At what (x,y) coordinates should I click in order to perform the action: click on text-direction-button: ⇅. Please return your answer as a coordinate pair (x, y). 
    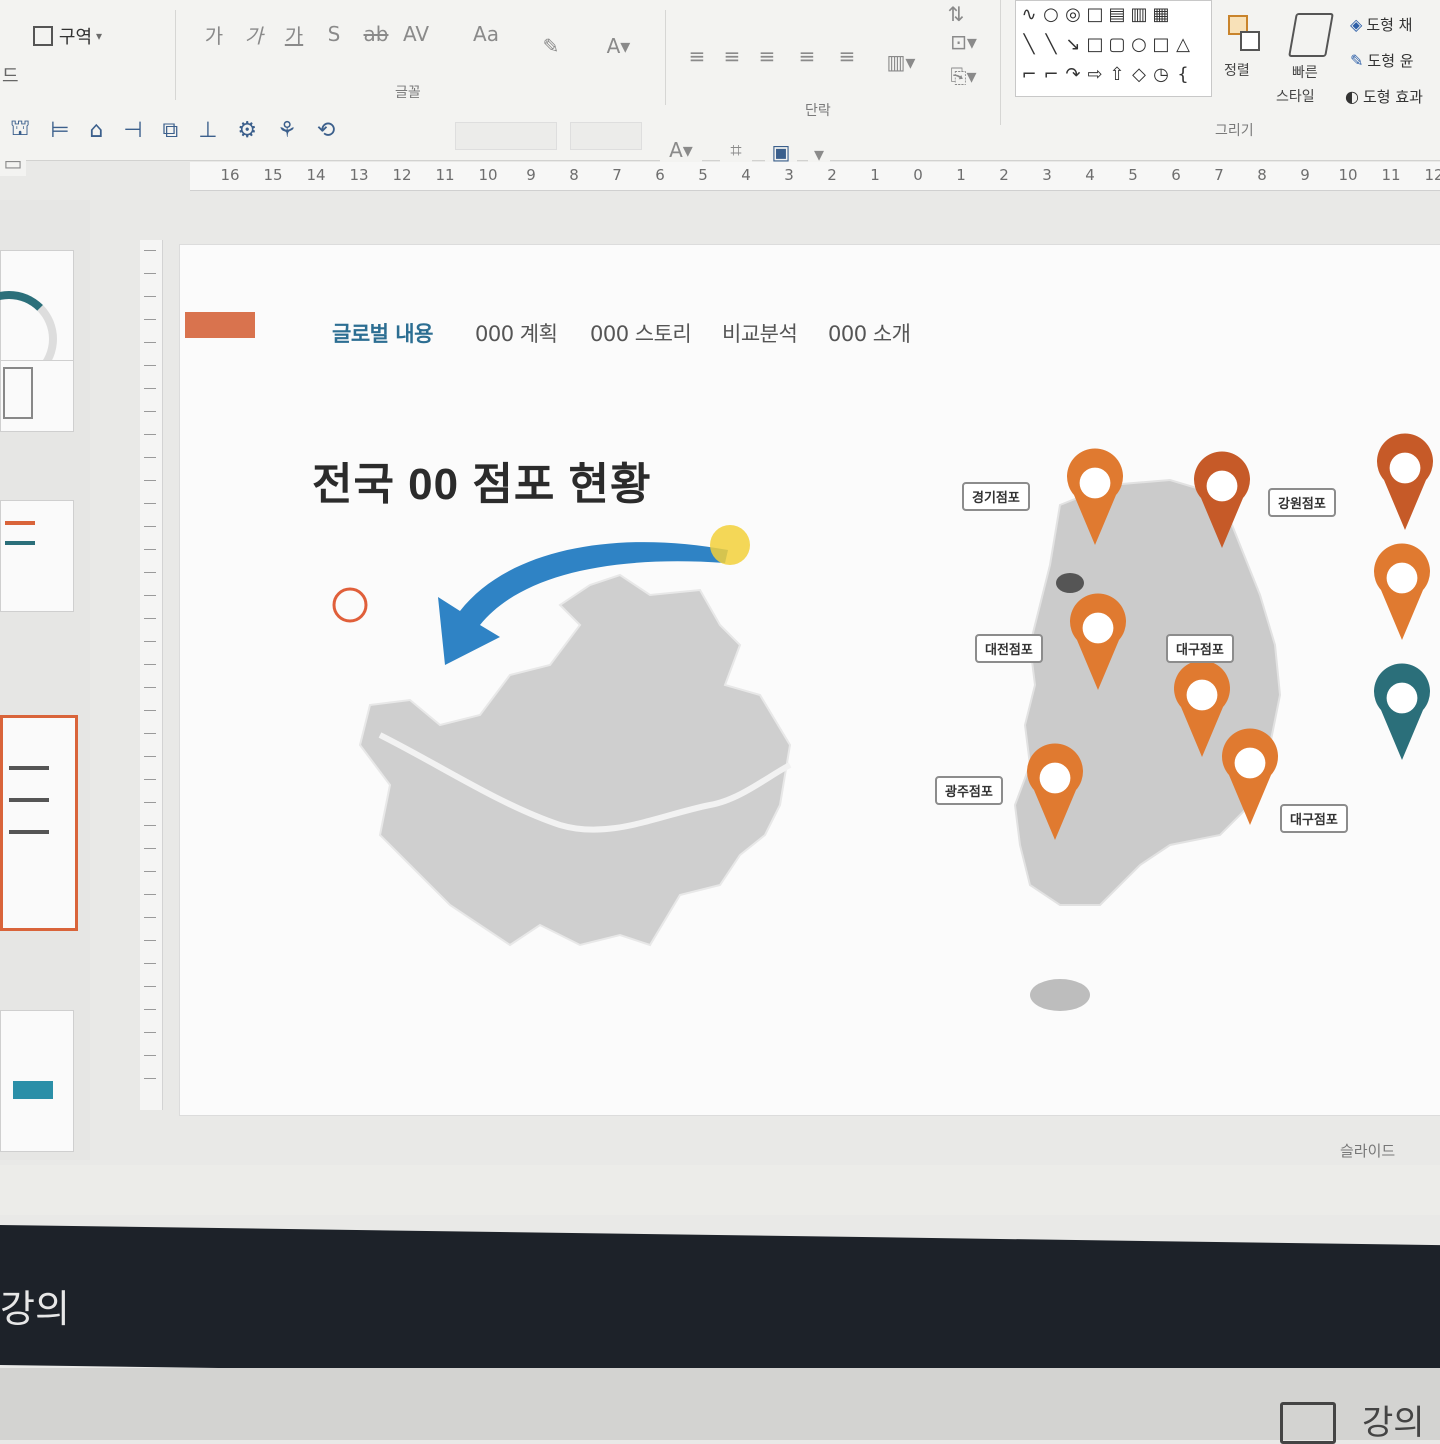
    Looking at the image, I should click on (956, 14).